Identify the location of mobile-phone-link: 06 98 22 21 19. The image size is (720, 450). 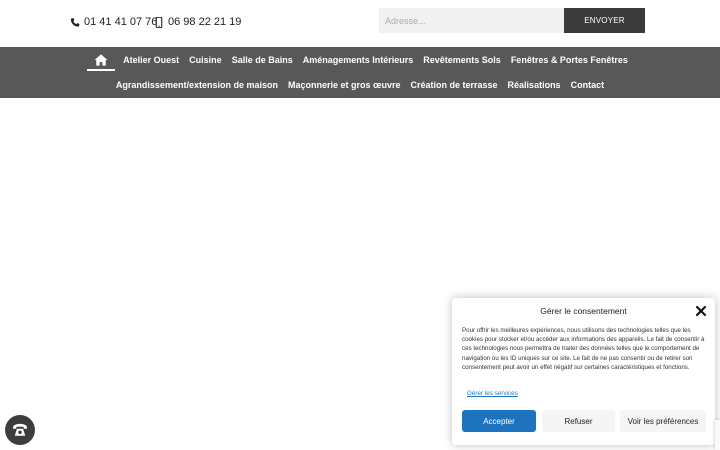
(197, 22).